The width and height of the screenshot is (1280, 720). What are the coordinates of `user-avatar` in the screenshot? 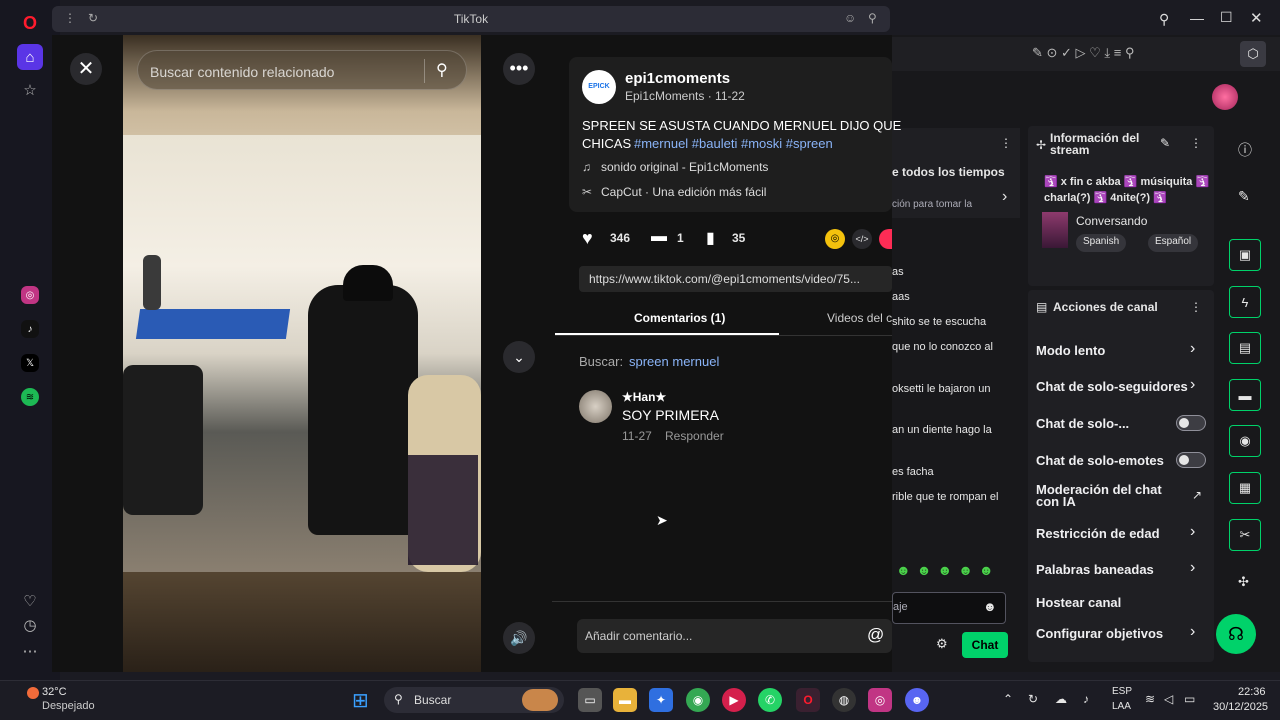 It's located at (1225, 97).